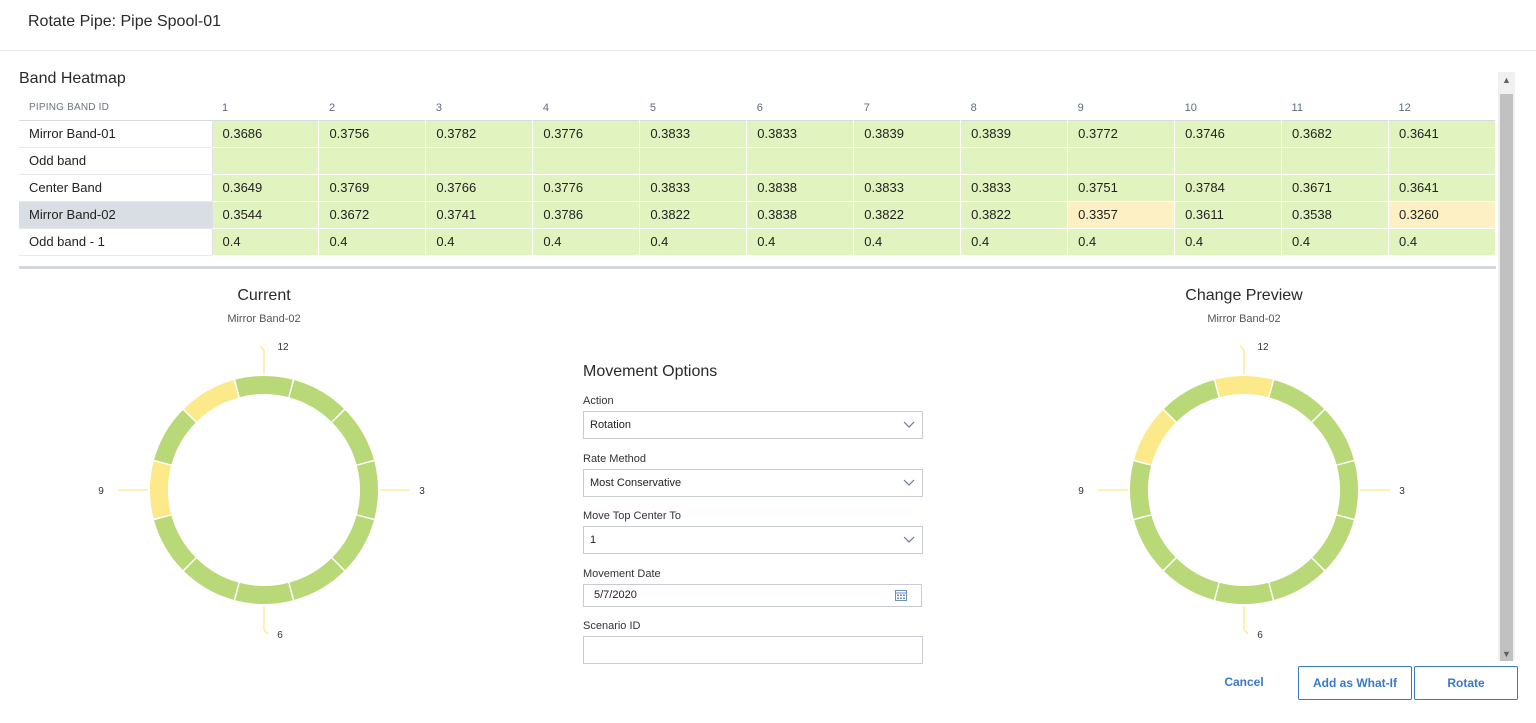  What do you see at coordinates (1121, 188) in the screenshot?
I see `heatmap-cell: 0.3751` at bounding box center [1121, 188].